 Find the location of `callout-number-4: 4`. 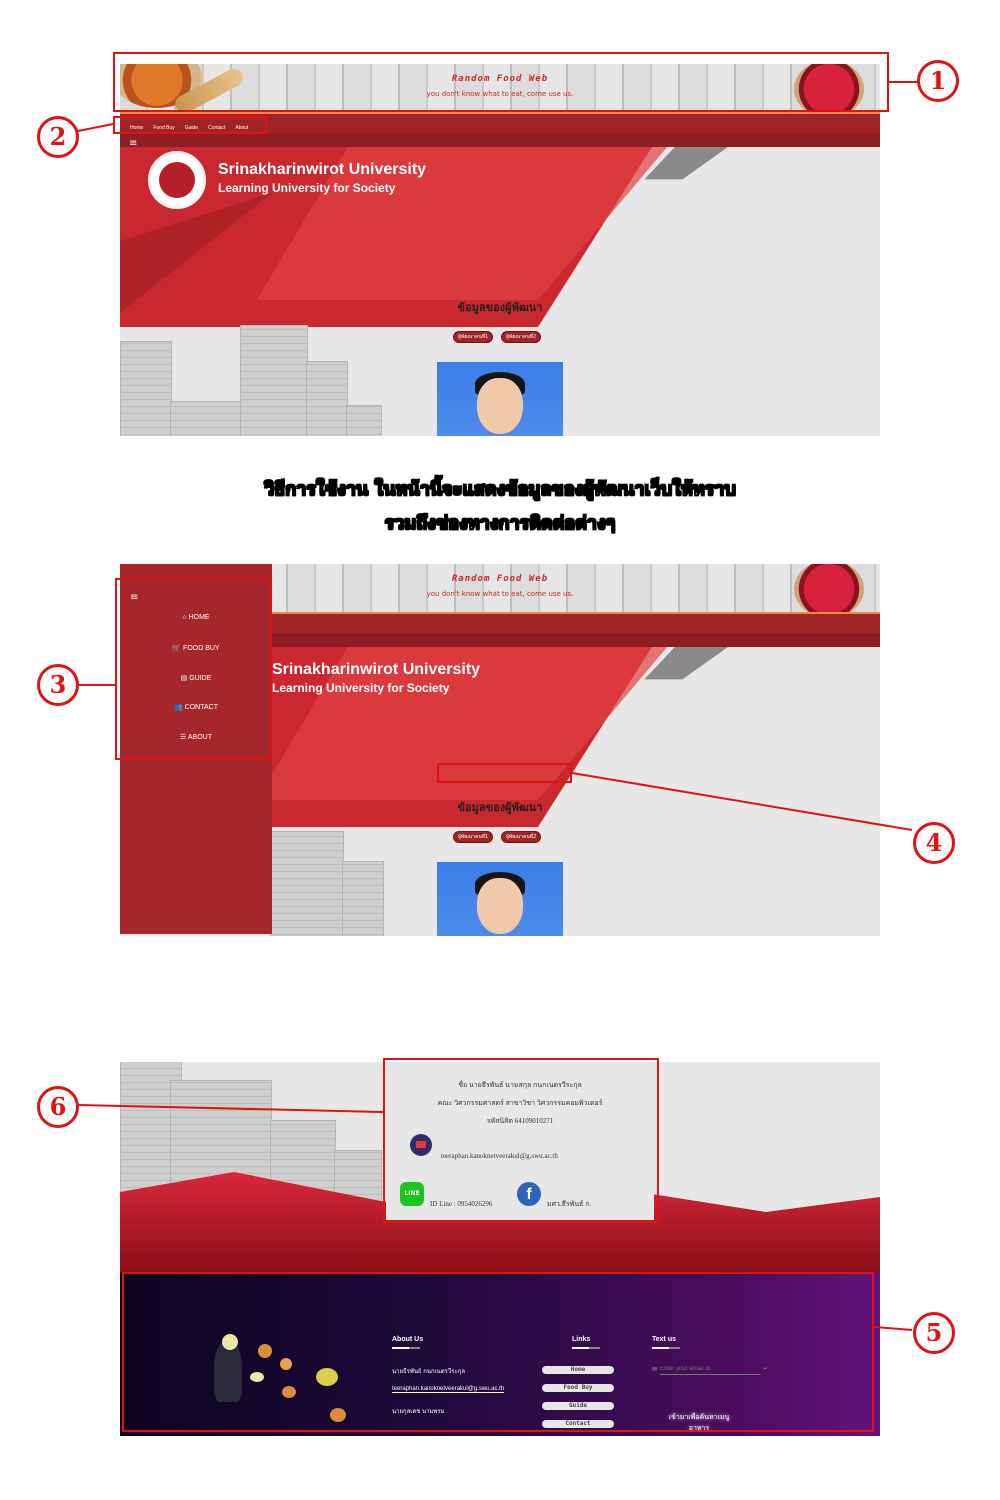

callout-number-4: 4 is located at coordinates (934, 843).